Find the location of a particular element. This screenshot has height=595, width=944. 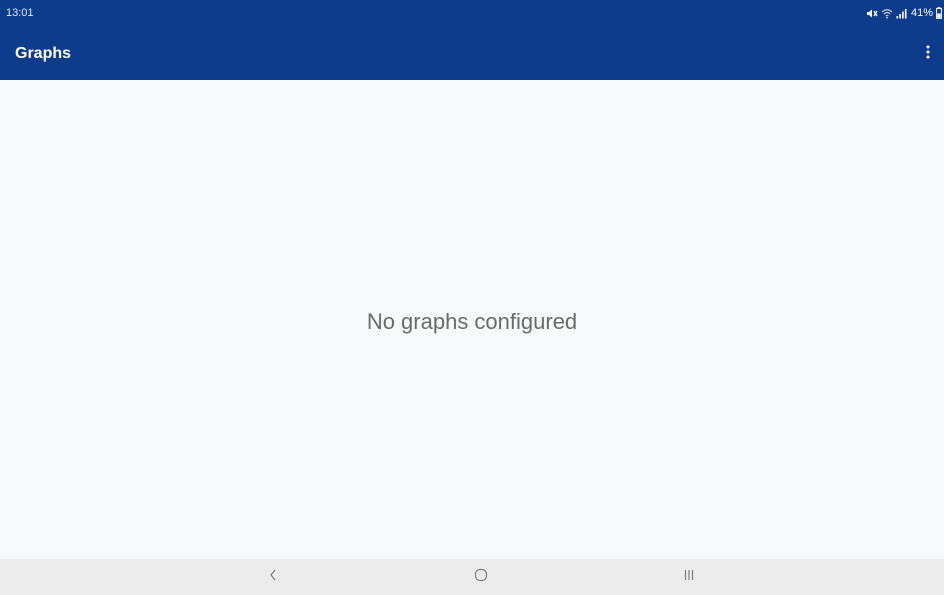

mute-icon is located at coordinates (872, 13).